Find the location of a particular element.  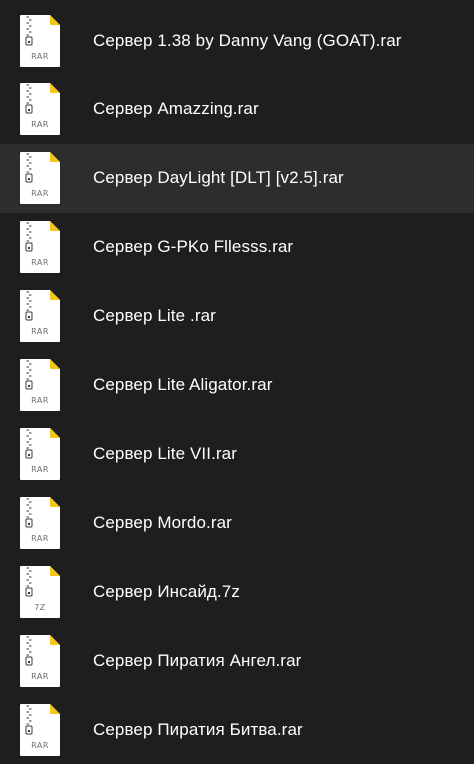

file-name: Сервер G-PKo Fllesss.rar is located at coordinates (193, 247).